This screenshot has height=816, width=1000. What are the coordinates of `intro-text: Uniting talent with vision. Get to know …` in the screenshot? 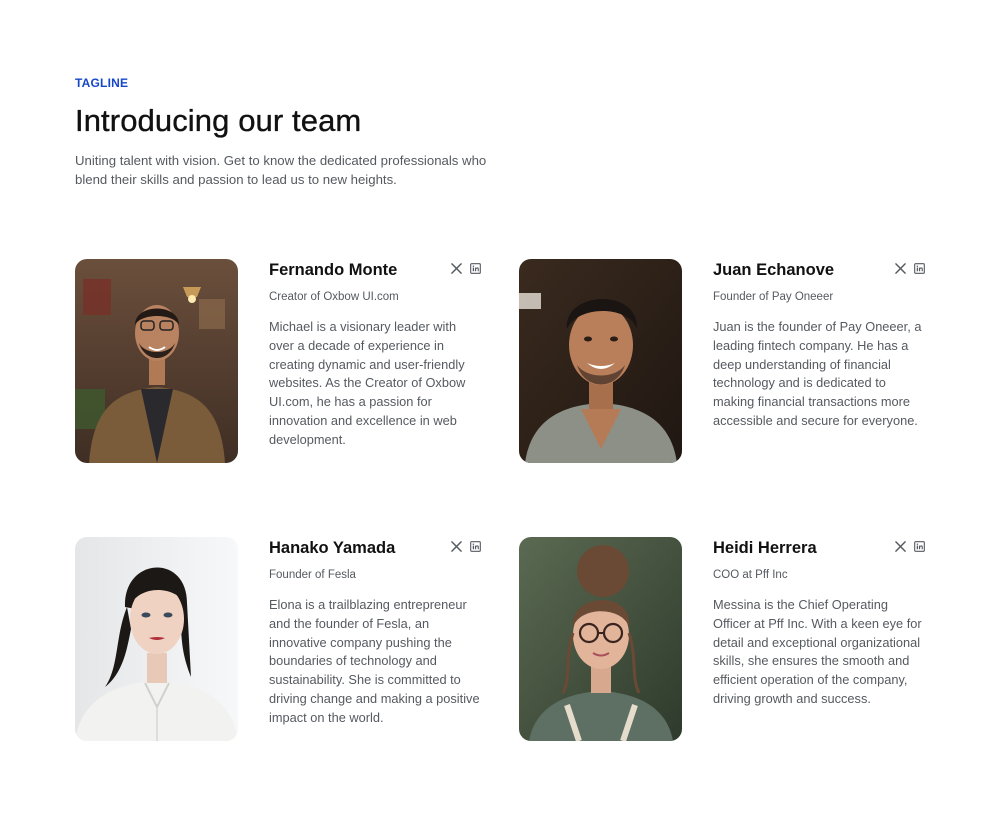 It's located at (281, 170).